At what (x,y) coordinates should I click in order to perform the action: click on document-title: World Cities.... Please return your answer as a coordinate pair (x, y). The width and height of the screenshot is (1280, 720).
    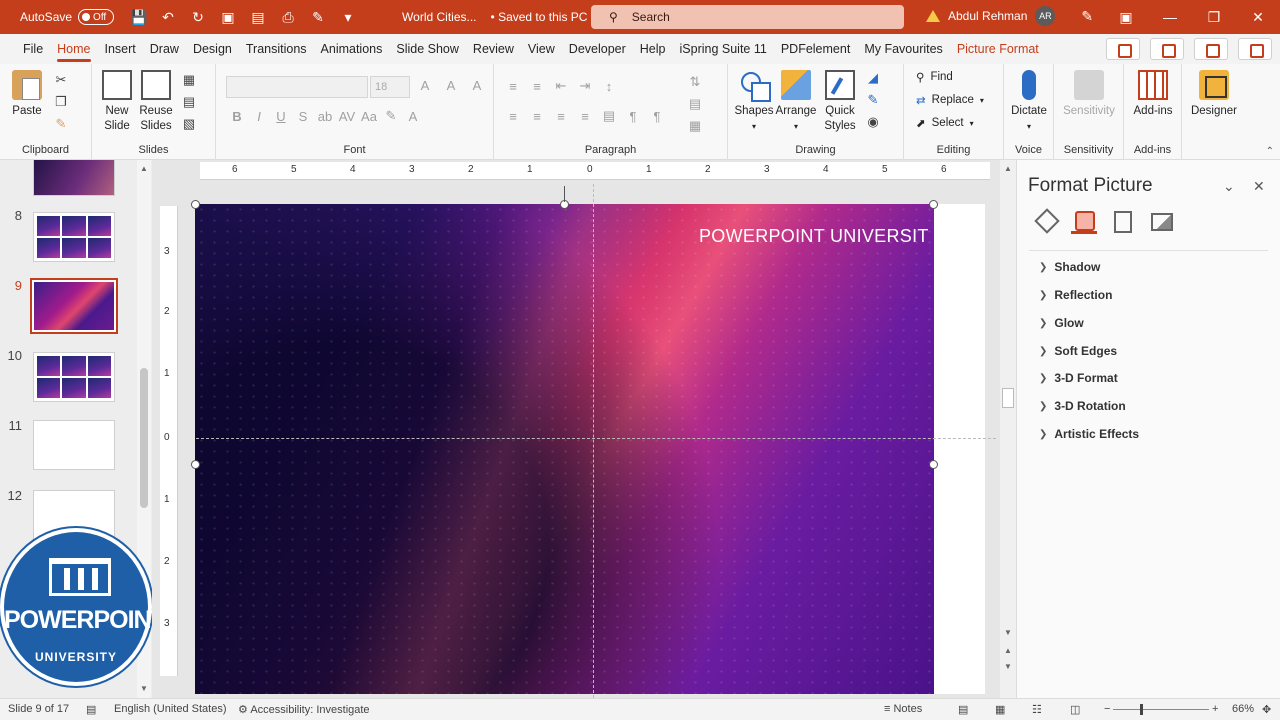
    Looking at the image, I should click on (439, 17).